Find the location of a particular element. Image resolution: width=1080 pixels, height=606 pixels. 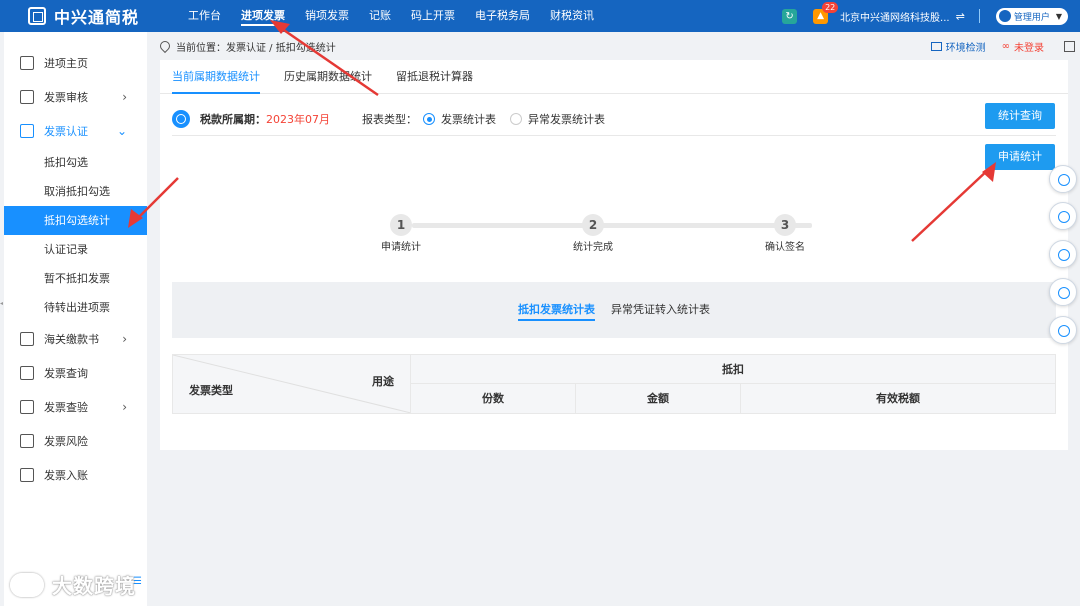

arrow-to-sidebar is located at coordinates (153, 202).